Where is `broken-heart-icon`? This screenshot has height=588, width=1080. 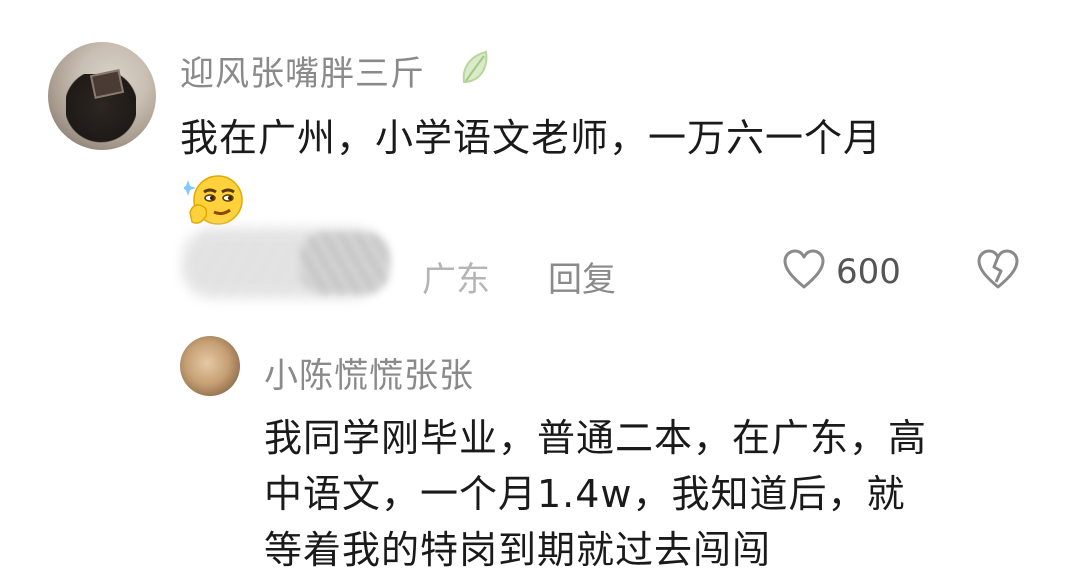
broken-heart-icon is located at coordinates (998, 270).